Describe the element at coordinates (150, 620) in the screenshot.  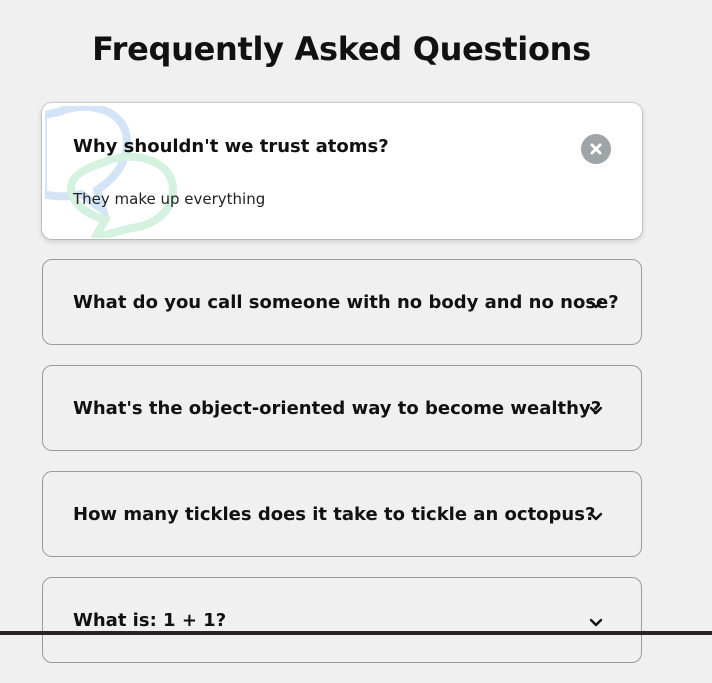
I see `faq-question: What is: 1 + 1?` at that location.